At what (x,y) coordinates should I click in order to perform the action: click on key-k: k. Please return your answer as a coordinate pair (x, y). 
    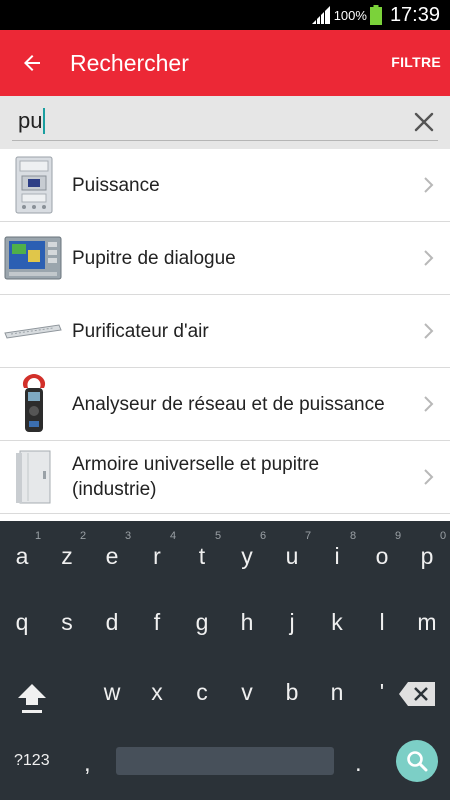
    Looking at the image, I should click on (337, 622).